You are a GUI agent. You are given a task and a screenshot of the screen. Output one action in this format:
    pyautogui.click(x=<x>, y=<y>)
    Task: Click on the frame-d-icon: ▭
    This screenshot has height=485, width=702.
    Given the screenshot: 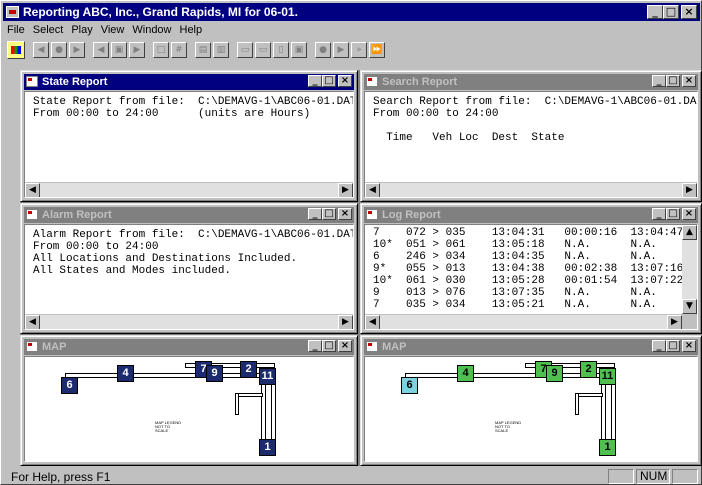 What is the action you would take?
    pyautogui.click(x=263, y=50)
    